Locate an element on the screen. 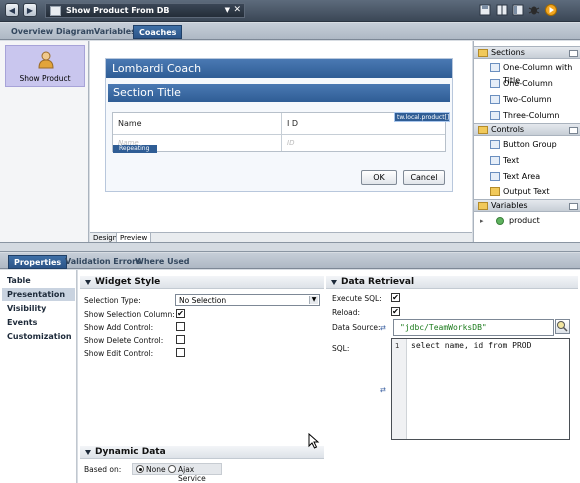 The height and width of the screenshot is (483, 580). tab-overview: Overview is located at coordinates (32, 32).